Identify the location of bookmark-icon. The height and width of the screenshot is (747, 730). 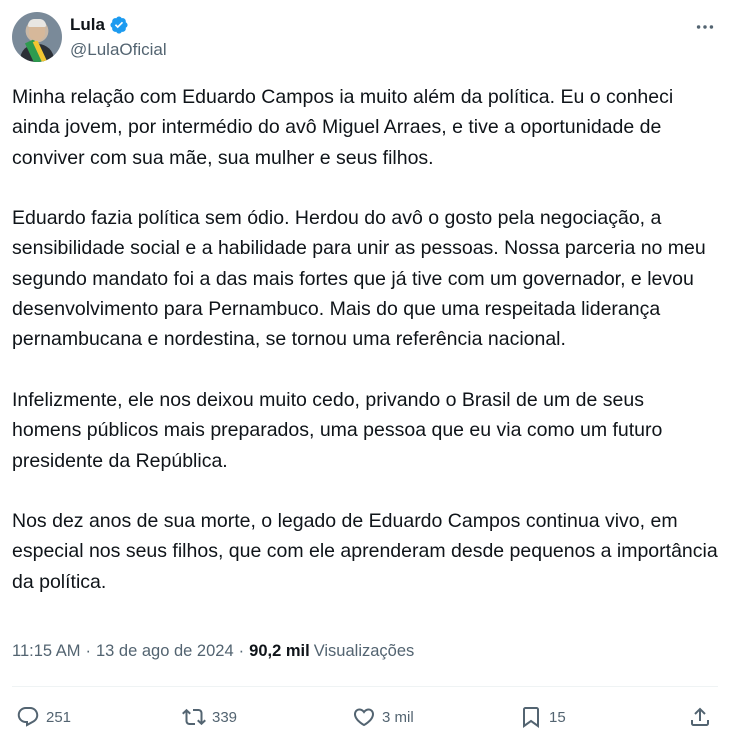
(531, 717).